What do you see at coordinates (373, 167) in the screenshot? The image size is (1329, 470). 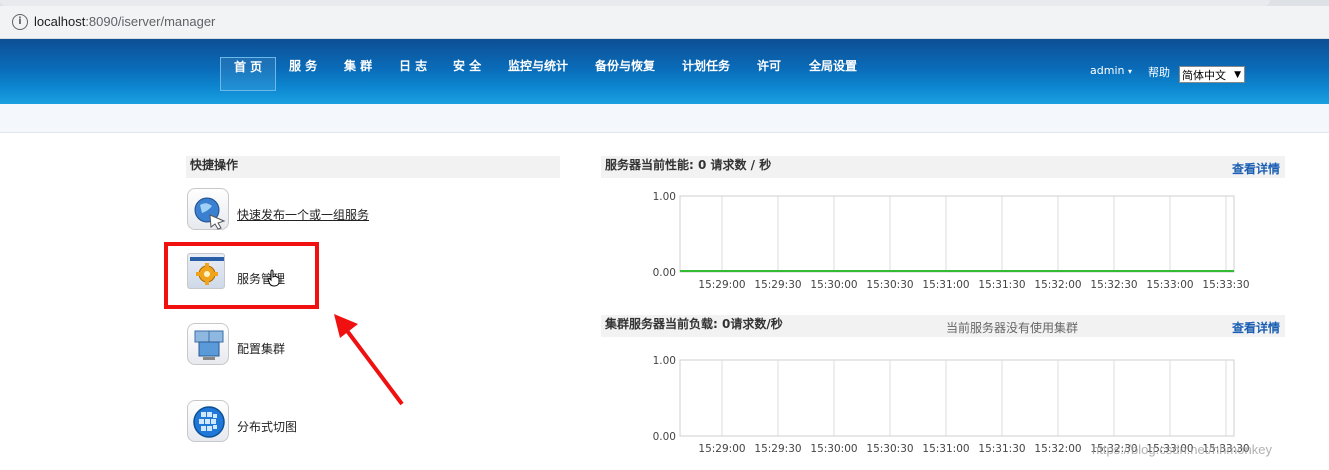 I see `quick-ops-header: 快捷操作` at bounding box center [373, 167].